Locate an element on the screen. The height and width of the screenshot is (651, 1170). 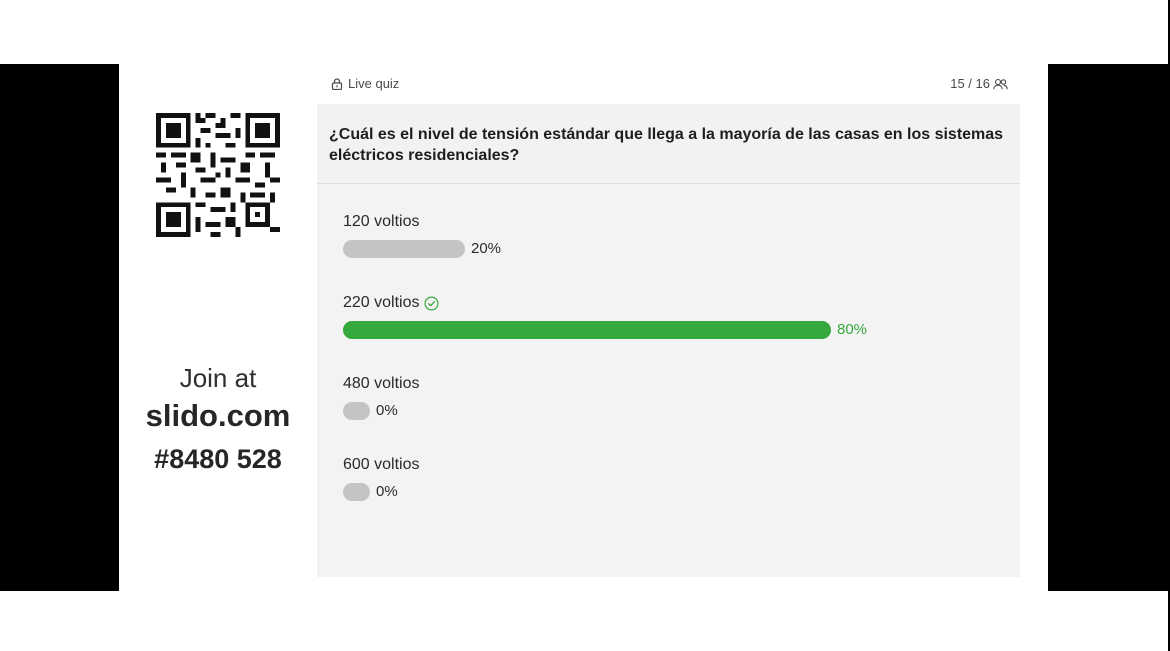
quiz-mode-label: Live quiz is located at coordinates (374, 83).